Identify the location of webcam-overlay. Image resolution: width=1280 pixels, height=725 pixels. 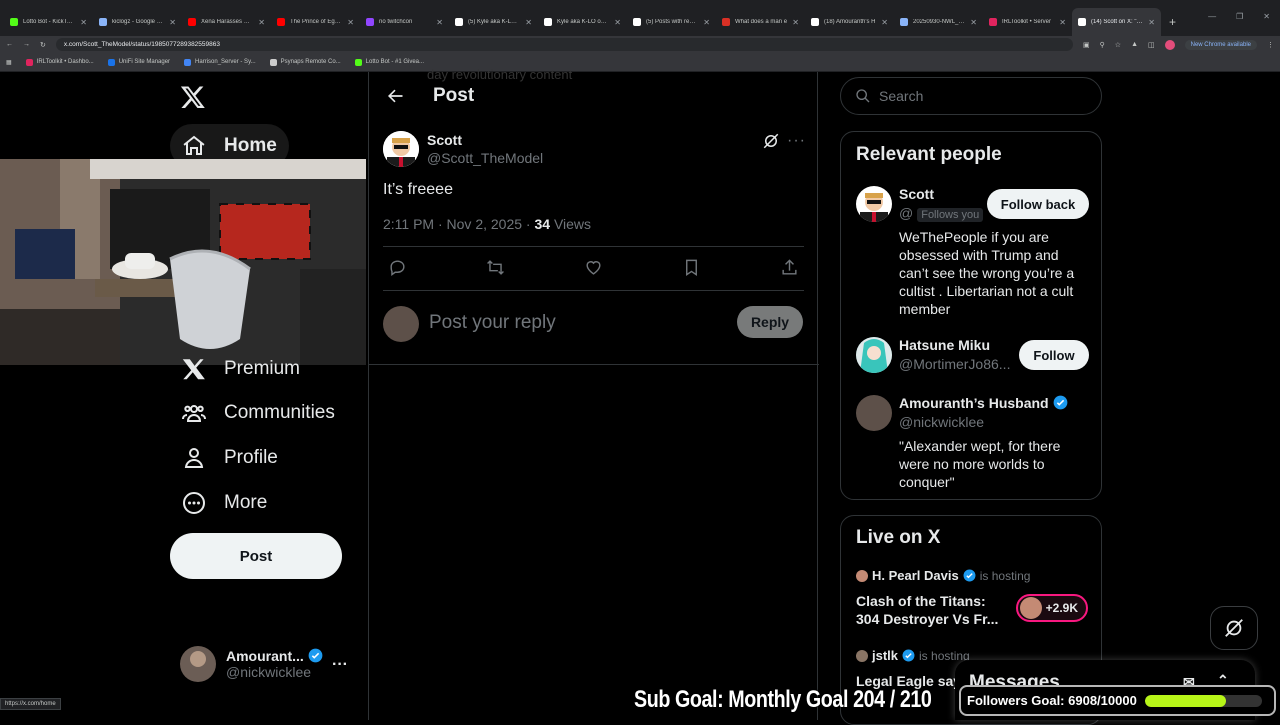
(183, 262).